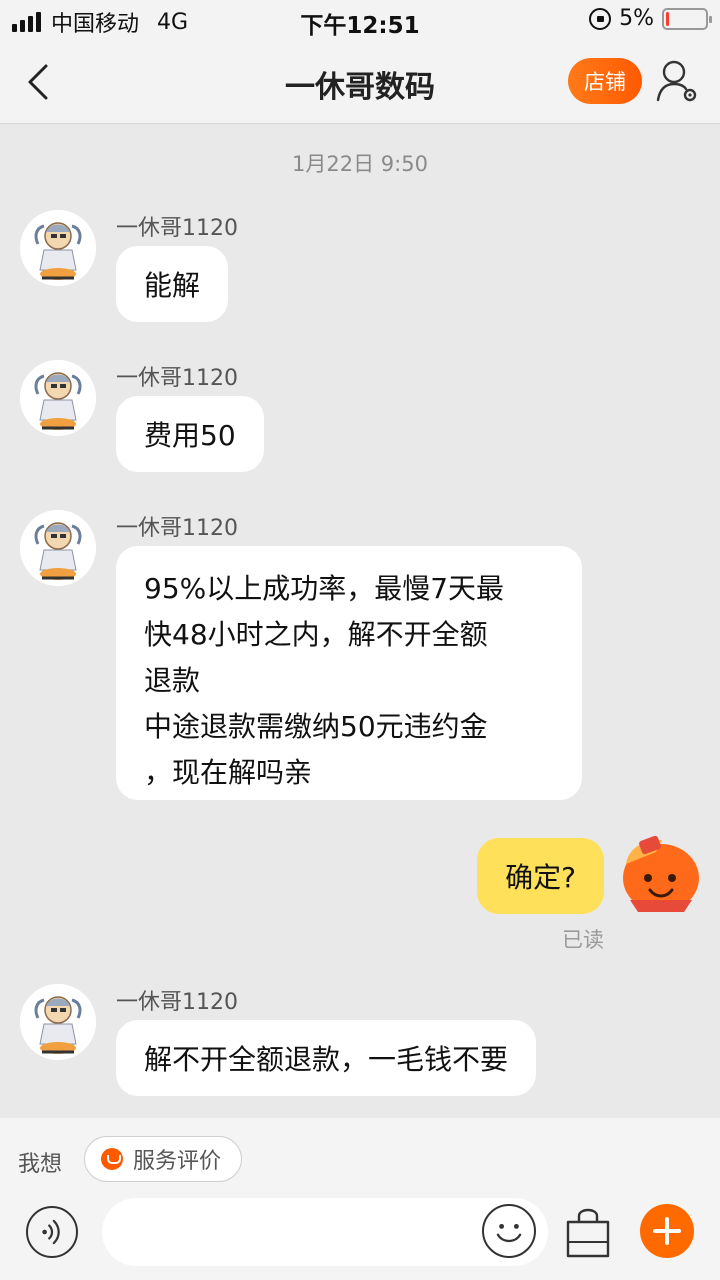 This screenshot has height=1280, width=720. Describe the element at coordinates (509, 1231) in the screenshot. I see `emoji-icon` at that location.